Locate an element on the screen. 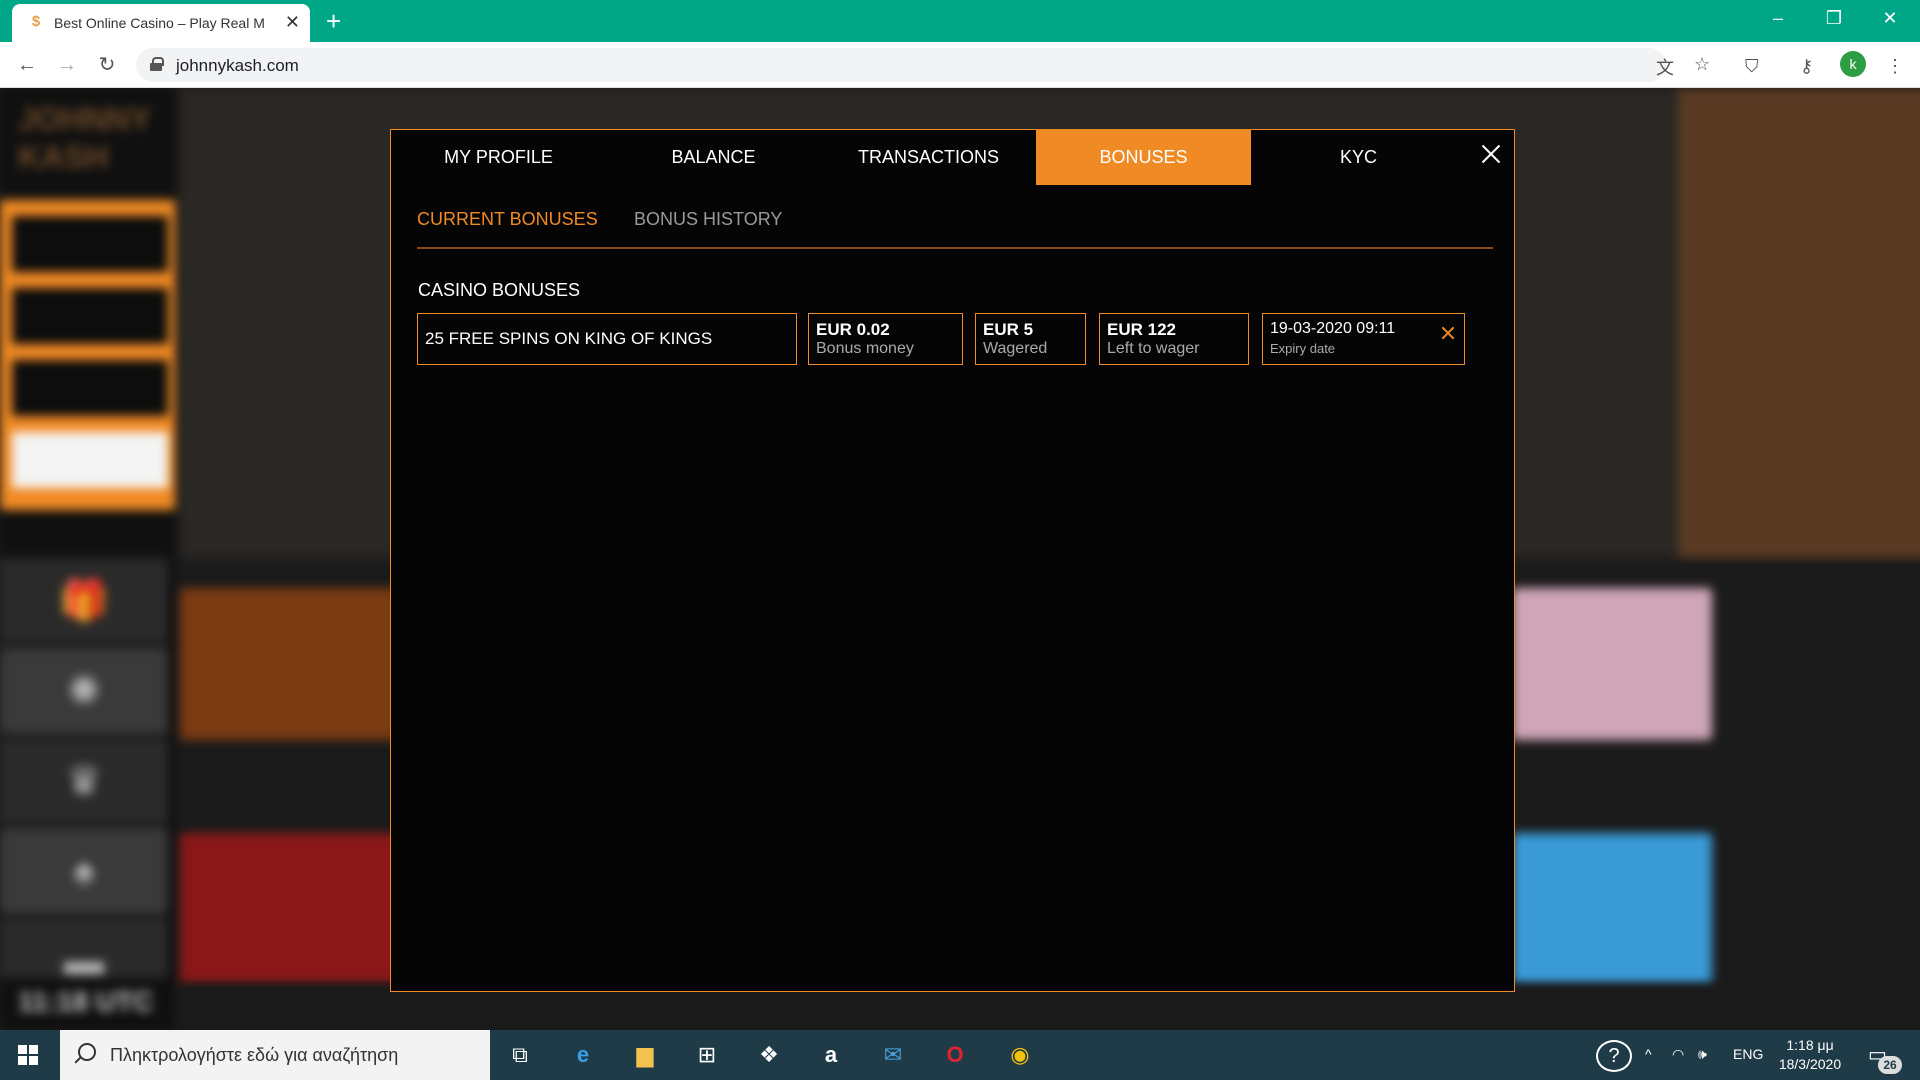 This screenshot has width=1920, height=1080. key-icon: ⚷ is located at coordinates (1806, 66).